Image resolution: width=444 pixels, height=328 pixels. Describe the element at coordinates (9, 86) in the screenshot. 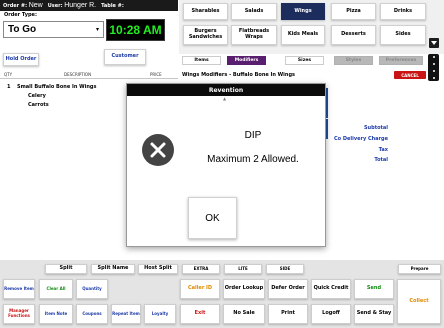

I see `order-qty: 1` at that location.